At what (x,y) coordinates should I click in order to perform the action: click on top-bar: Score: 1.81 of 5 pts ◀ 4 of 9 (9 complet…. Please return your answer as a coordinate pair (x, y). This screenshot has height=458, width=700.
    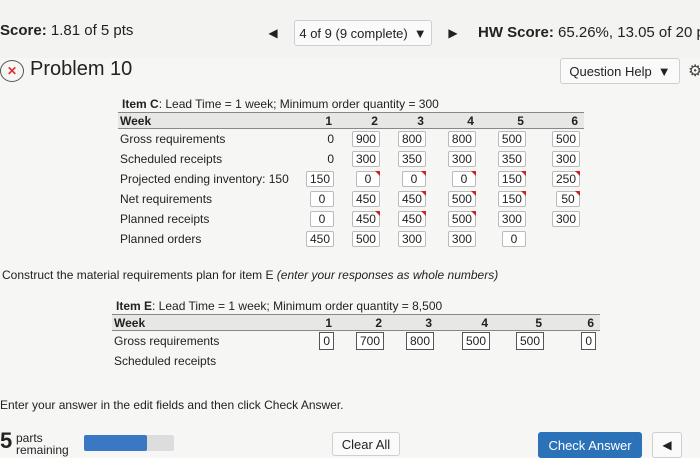
    Looking at the image, I should click on (350, 29).